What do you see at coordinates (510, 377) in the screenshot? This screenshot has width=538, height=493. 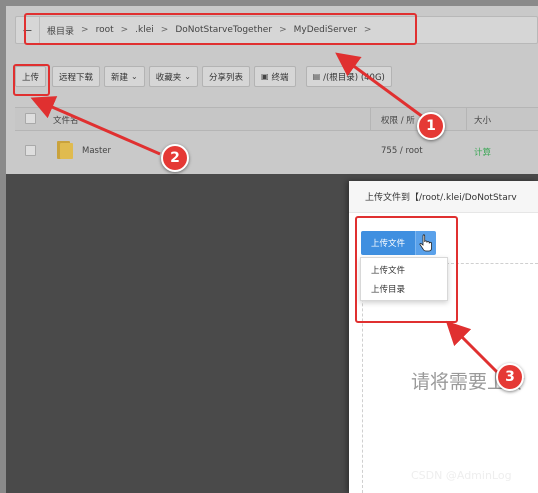 I see `annotation-badge-3: 3` at bounding box center [510, 377].